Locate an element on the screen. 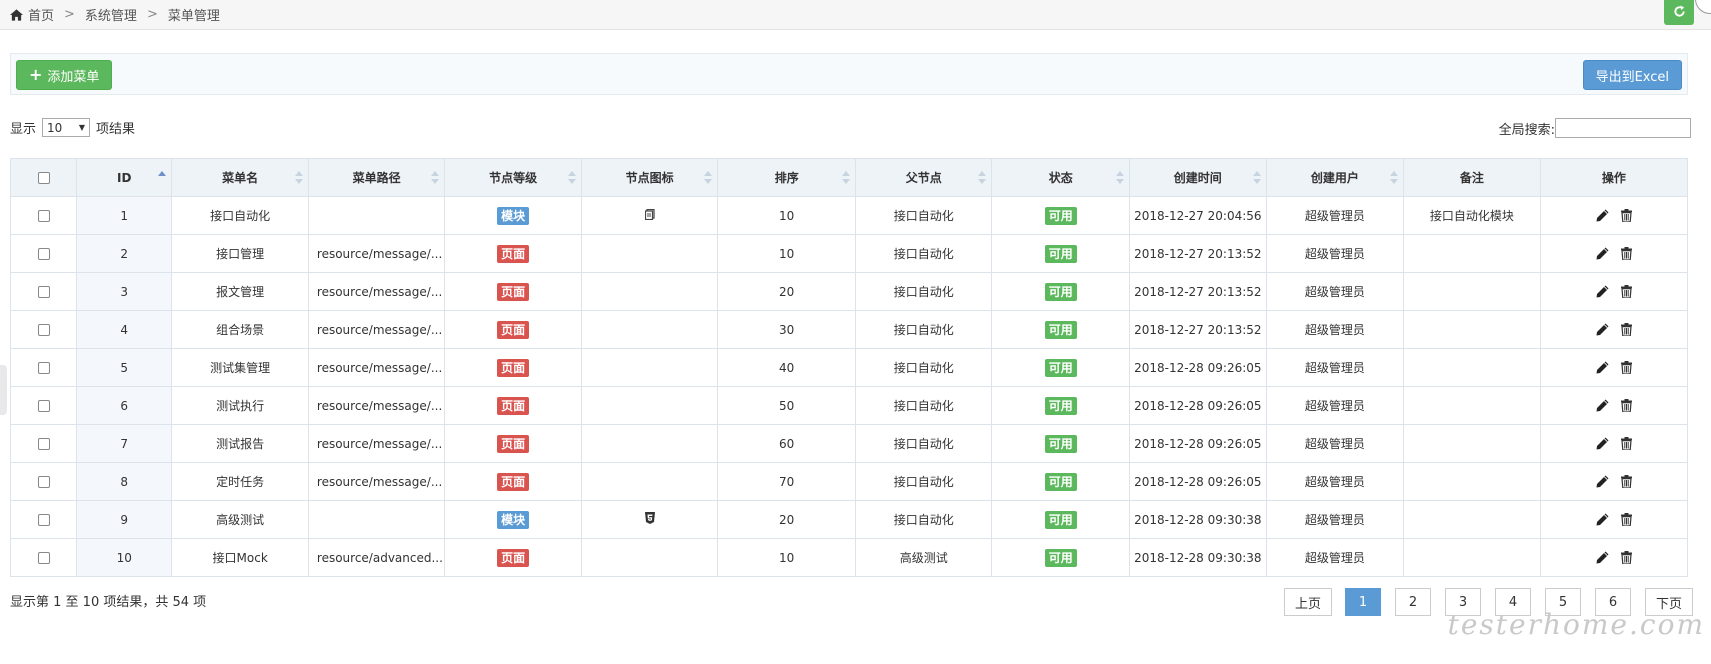  column-header-icon: 节点图标 is located at coordinates (649, 177).